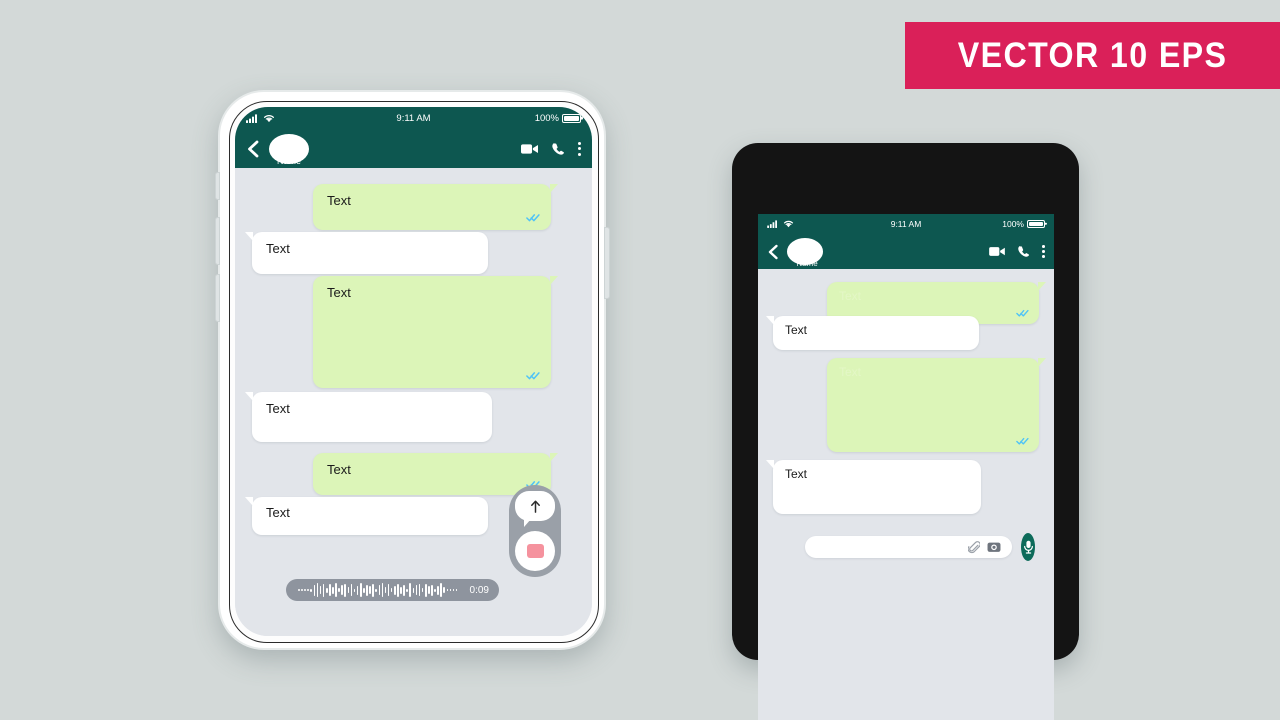 The image size is (1280, 720). What do you see at coordinates (906, 251) in the screenshot?
I see `chat-header-device2: Name` at bounding box center [906, 251].